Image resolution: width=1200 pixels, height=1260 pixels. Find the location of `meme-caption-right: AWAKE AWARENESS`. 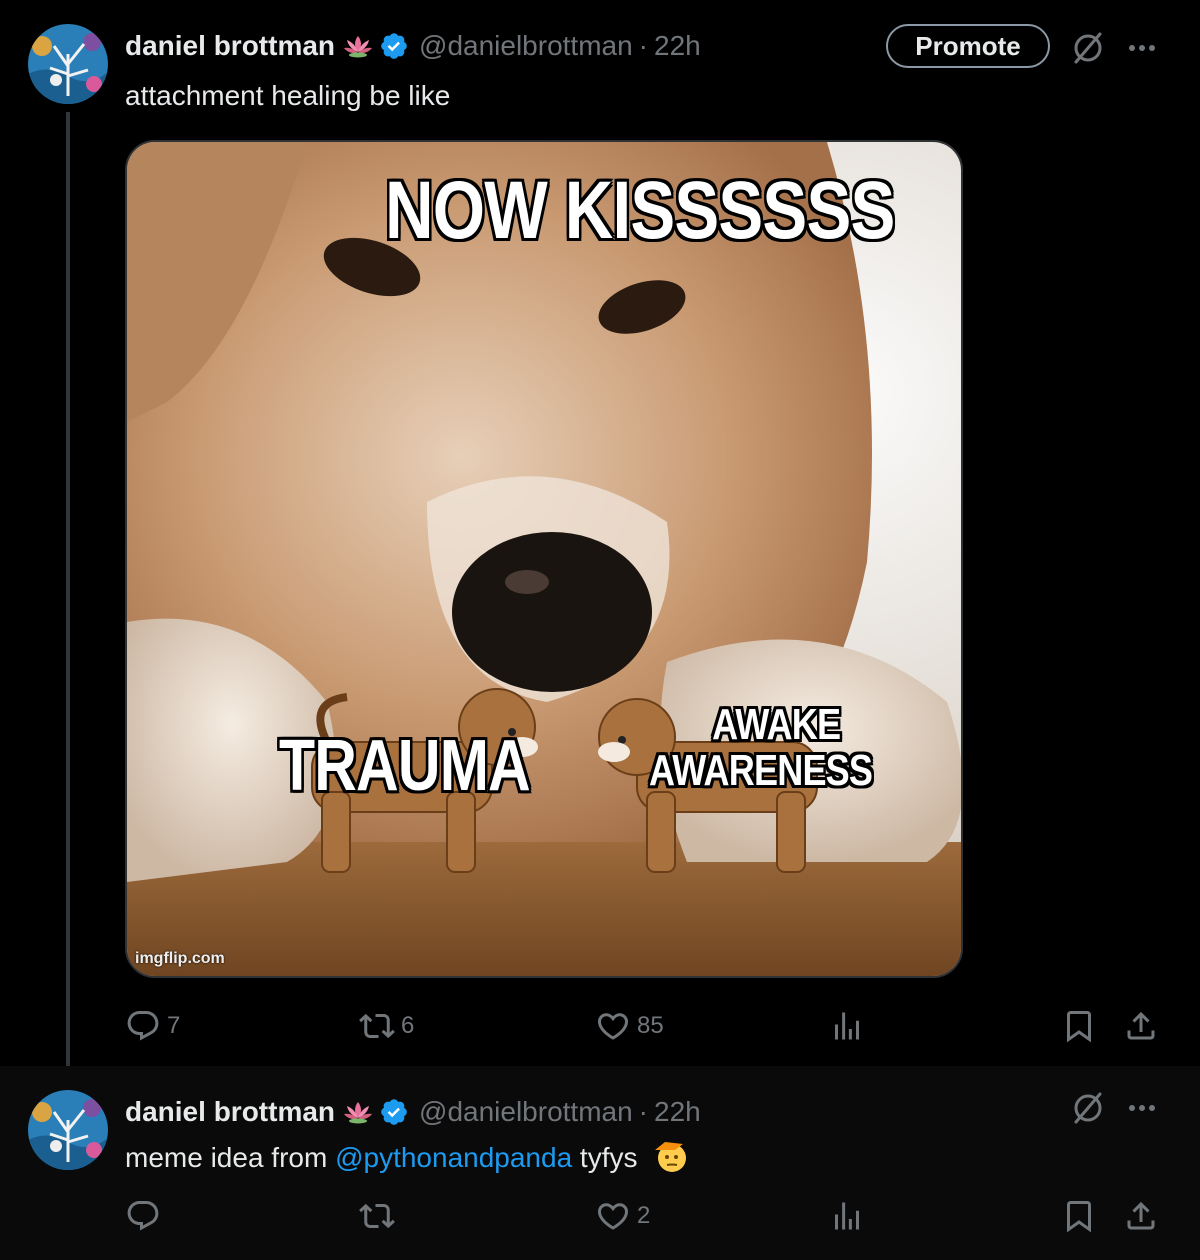

meme-caption-right: AWAKE AWARENESS is located at coordinates (761, 748).